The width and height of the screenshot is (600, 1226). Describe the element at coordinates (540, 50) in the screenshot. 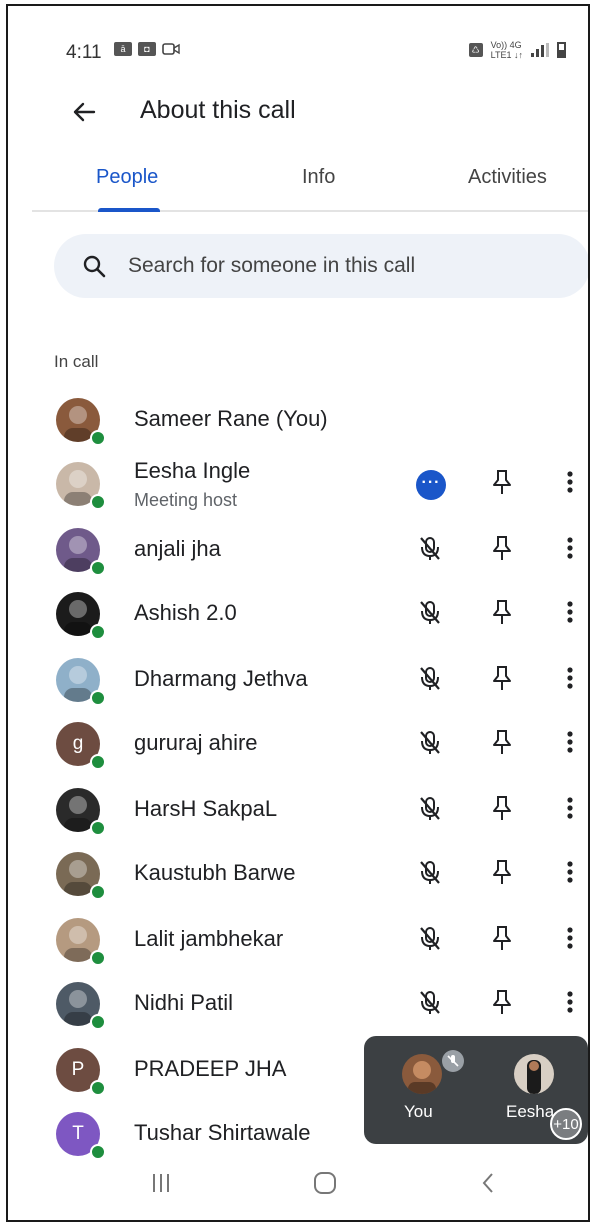

I see `signal-icon` at that location.